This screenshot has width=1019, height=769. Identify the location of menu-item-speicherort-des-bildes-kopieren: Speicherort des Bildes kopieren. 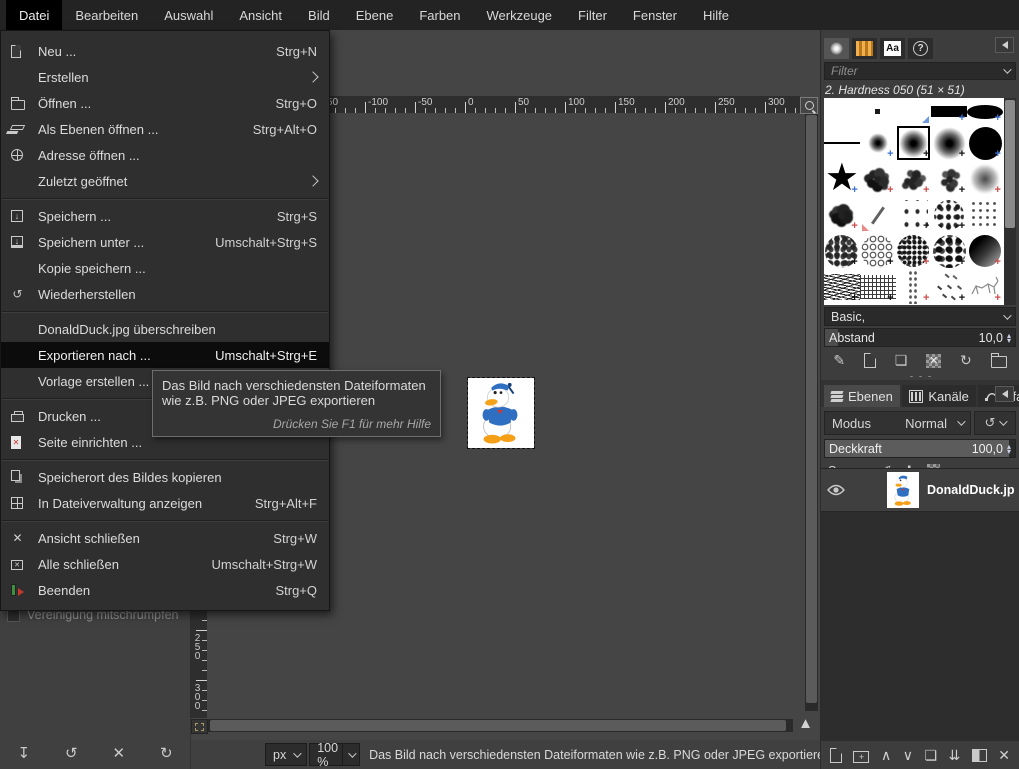
(165, 477).